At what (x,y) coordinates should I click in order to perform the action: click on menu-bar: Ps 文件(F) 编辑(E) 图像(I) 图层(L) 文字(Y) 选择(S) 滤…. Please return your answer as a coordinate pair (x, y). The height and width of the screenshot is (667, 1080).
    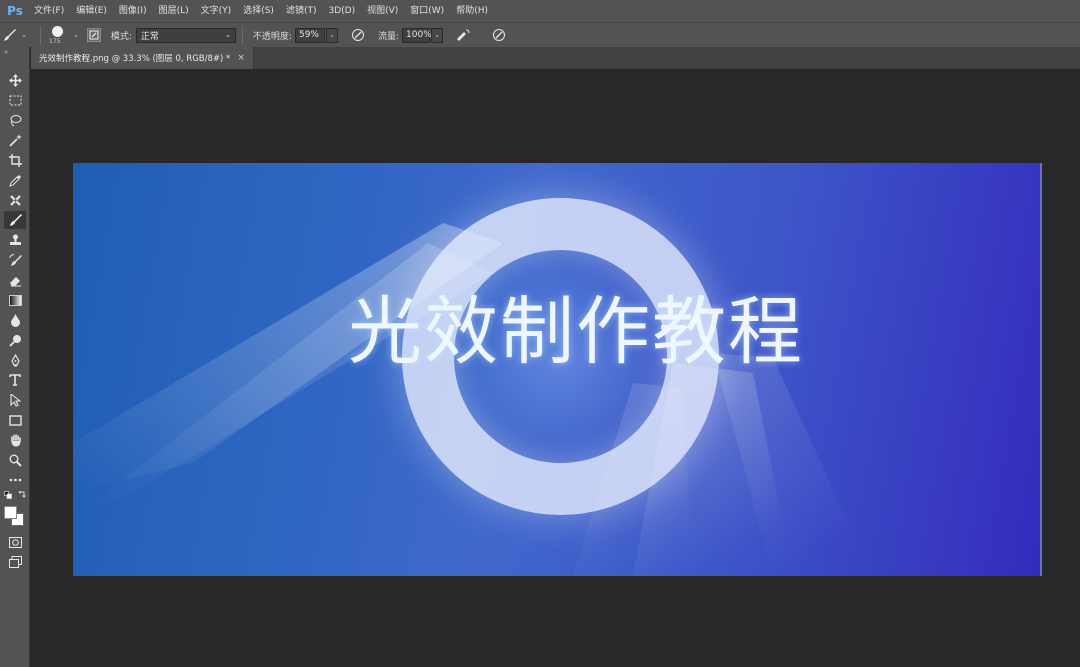
    Looking at the image, I should click on (540, 11).